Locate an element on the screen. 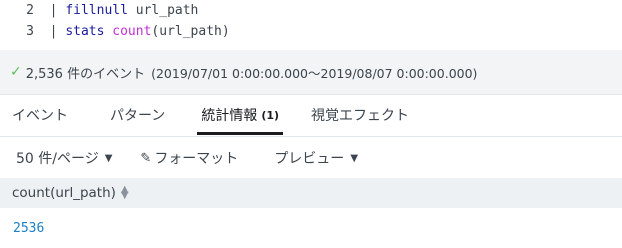 The image size is (622, 248). command-keyword: fillnull is located at coordinates (96, 10).